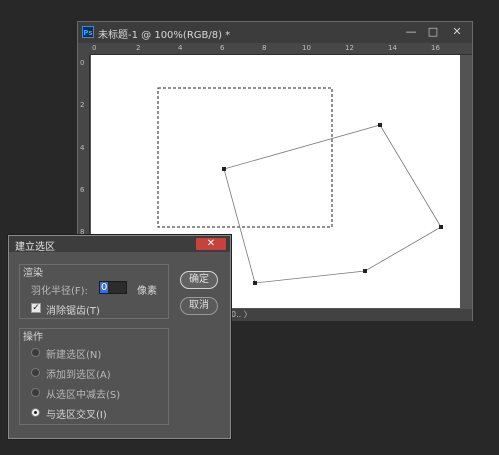  What do you see at coordinates (433, 32) in the screenshot?
I see `restore-icon: □` at bounding box center [433, 32].